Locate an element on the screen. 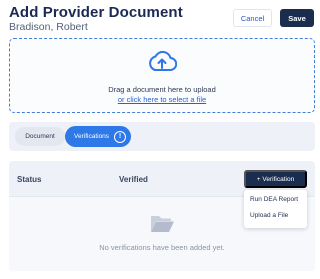 This screenshot has width=320, height=279. menu-item-upload-file: Upload a File is located at coordinates (269, 215).